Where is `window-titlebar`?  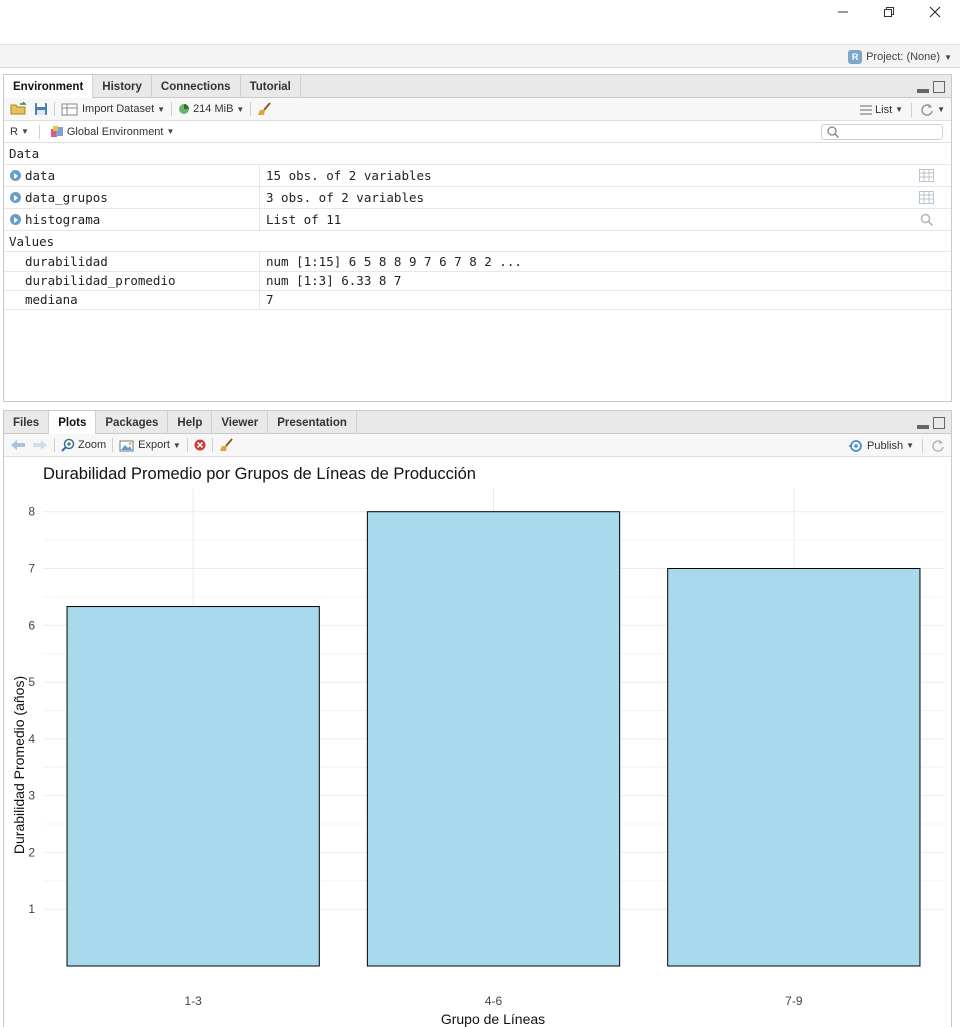
window-titlebar is located at coordinates (480, 22).